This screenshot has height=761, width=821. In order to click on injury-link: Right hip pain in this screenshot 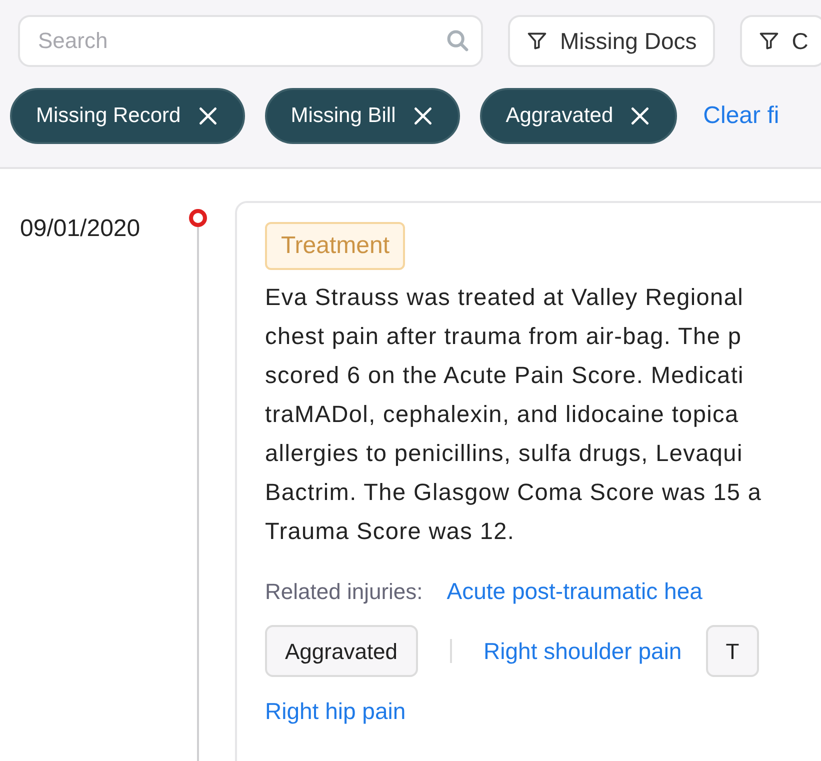, I will do `click(335, 711)`.